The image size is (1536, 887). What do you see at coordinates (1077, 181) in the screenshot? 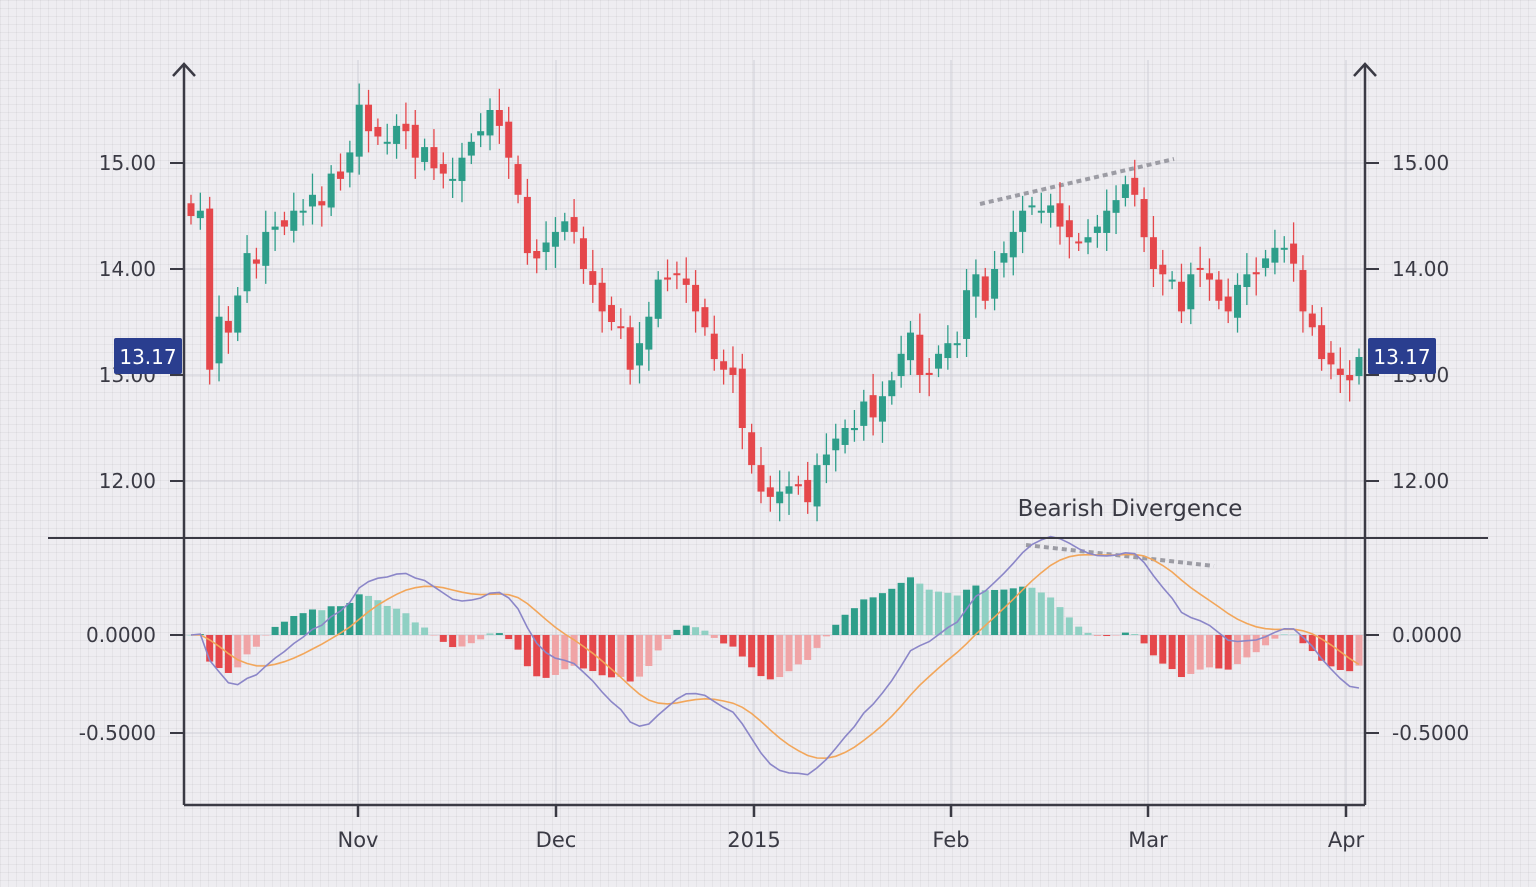
I see `price-divergence-line` at bounding box center [1077, 181].